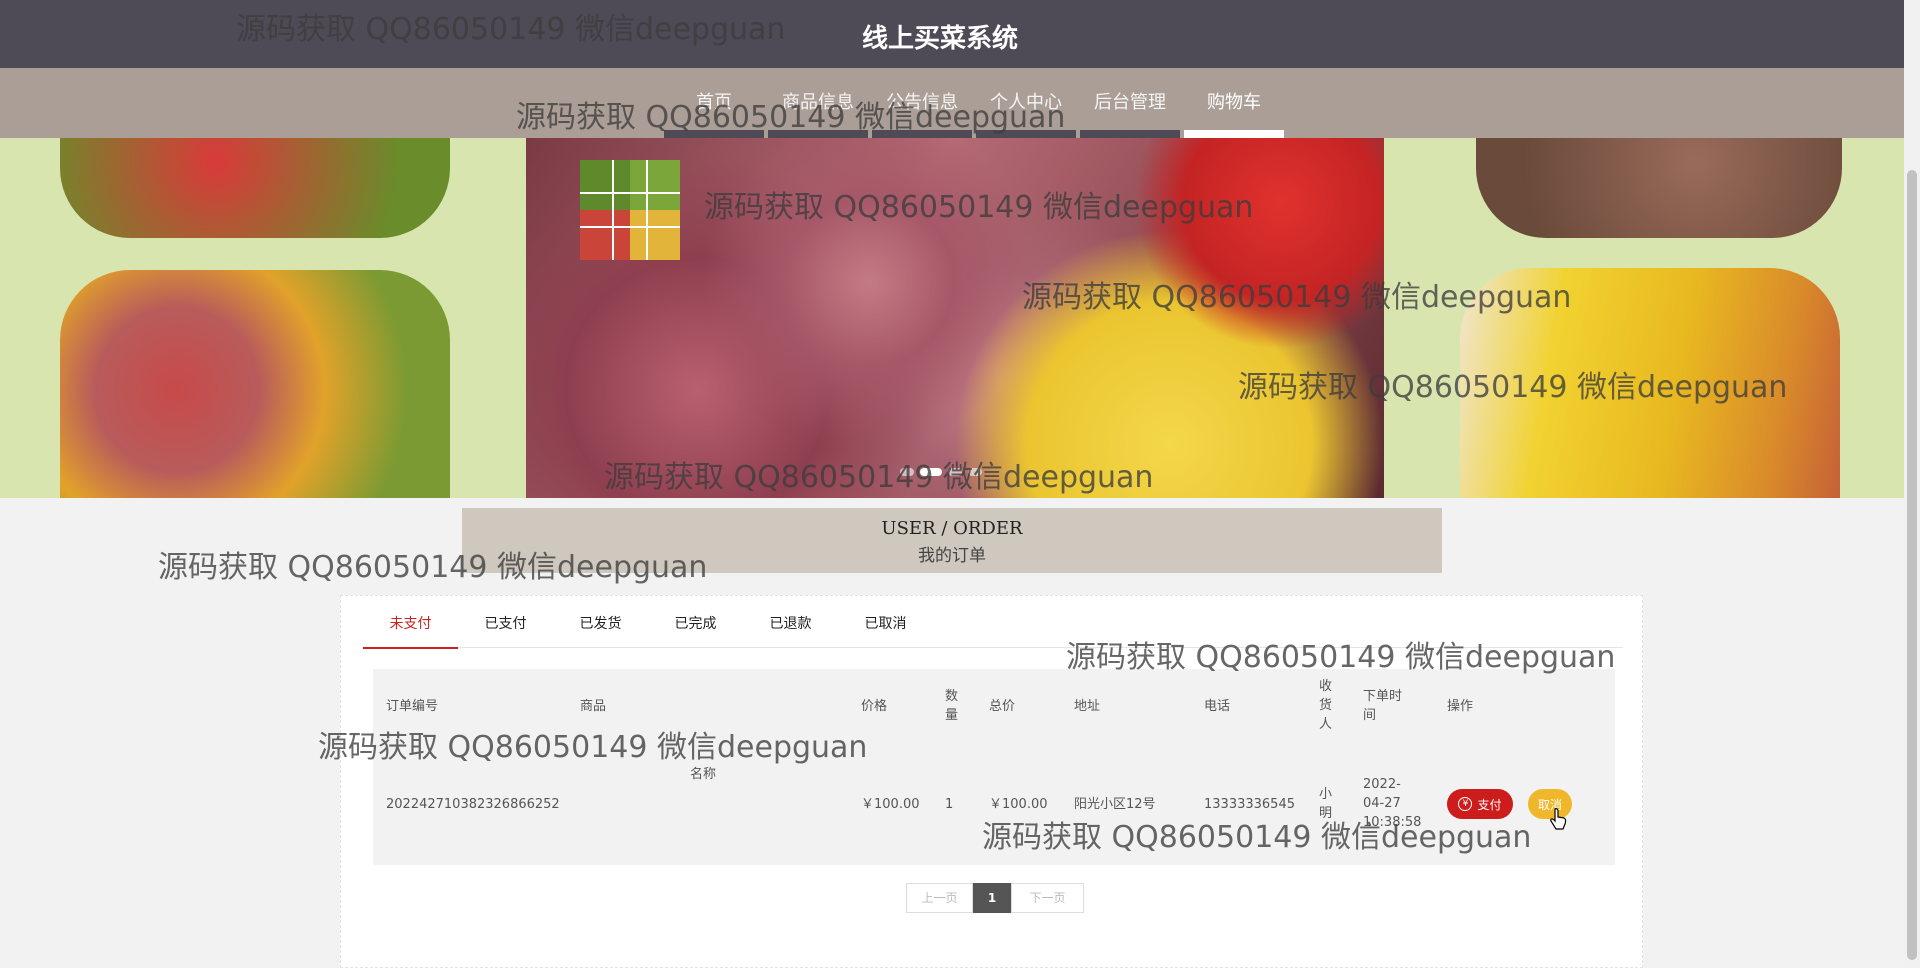 This screenshot has width=1920, height=968. I want to click on nav-label: 购物车, so click(1234, 102).